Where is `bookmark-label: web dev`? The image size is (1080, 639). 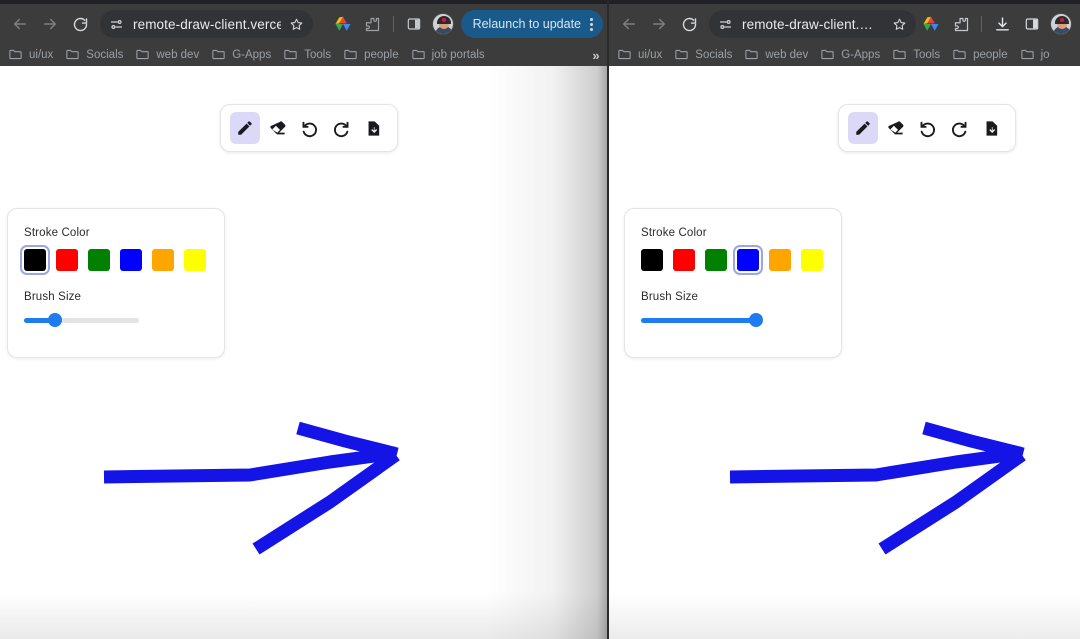
bookmark-label: web dev is located at coordinates (787, 55).